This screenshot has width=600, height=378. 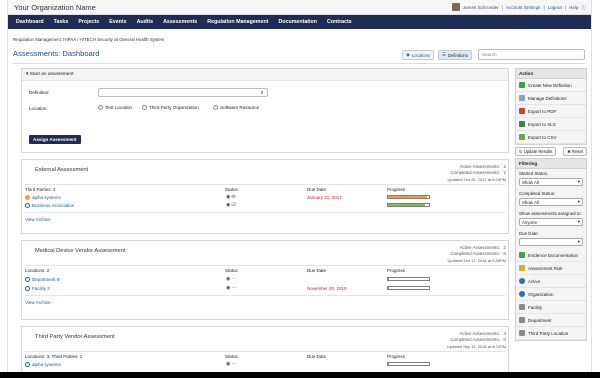 I want to click on account-settings-link: Account Settings, so click(x=523, y=7).